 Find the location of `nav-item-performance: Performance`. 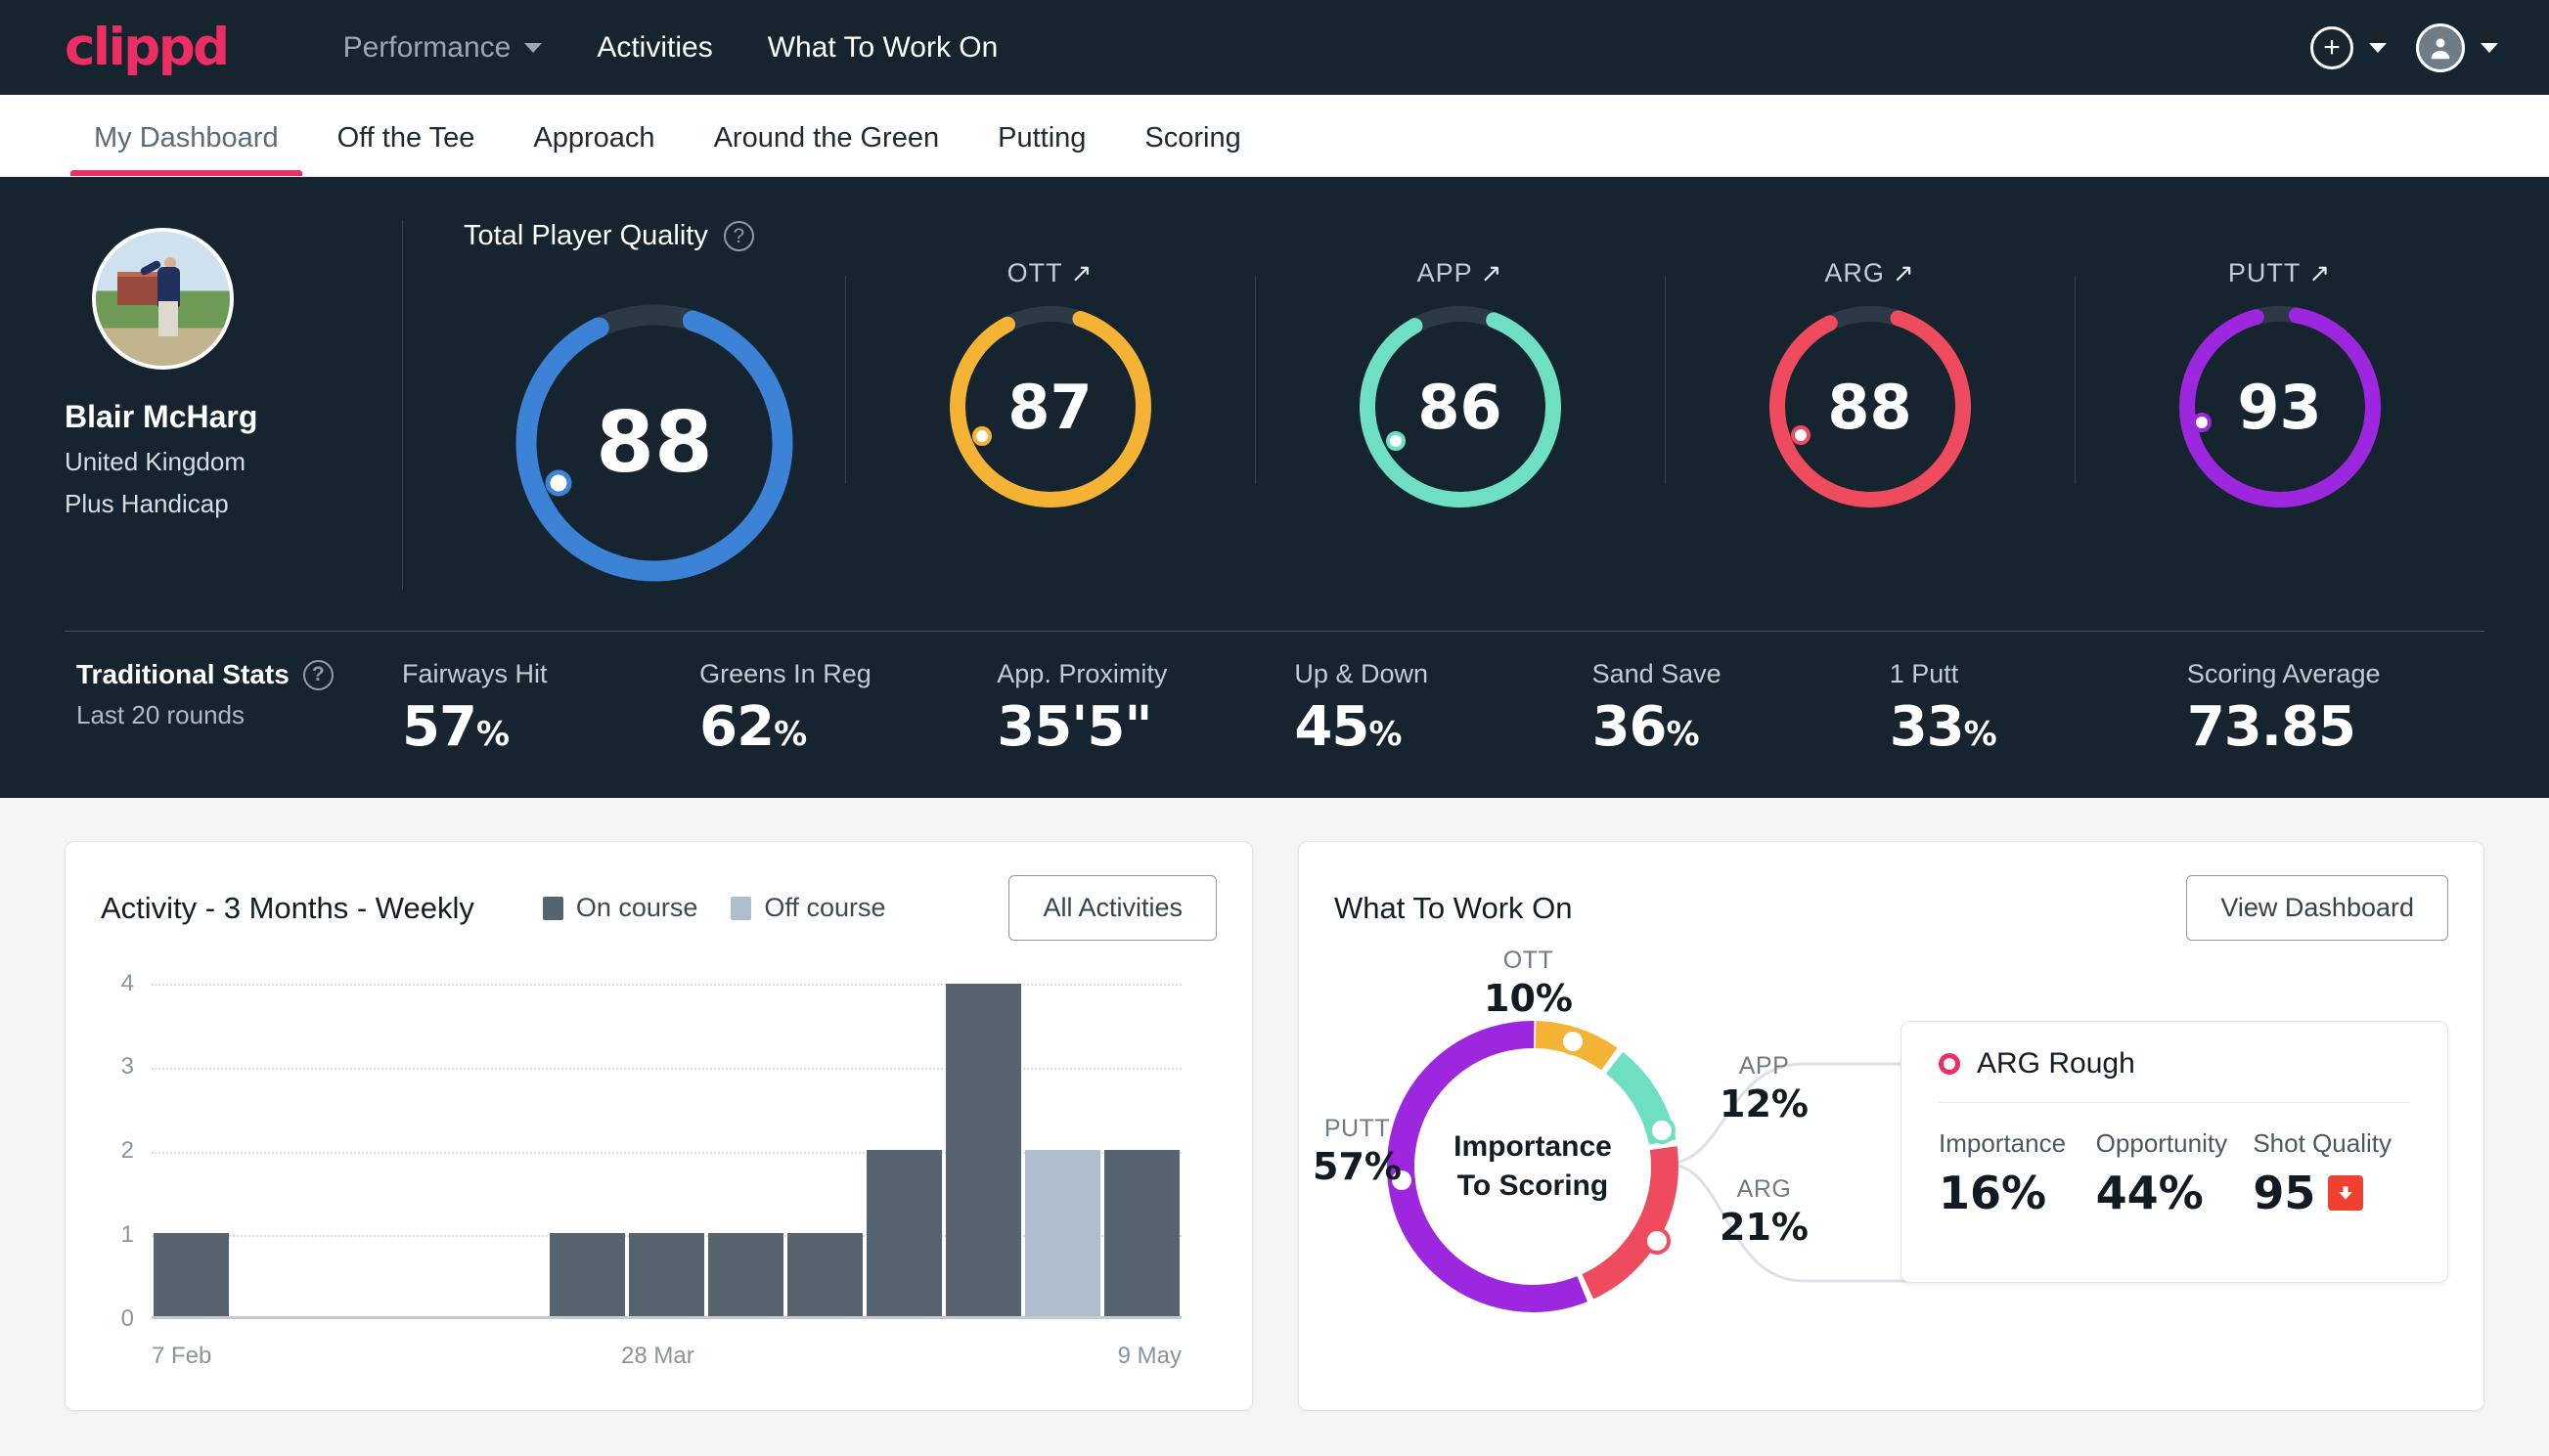

nav-item-performance: Performance is located at coordinates (443, 48).